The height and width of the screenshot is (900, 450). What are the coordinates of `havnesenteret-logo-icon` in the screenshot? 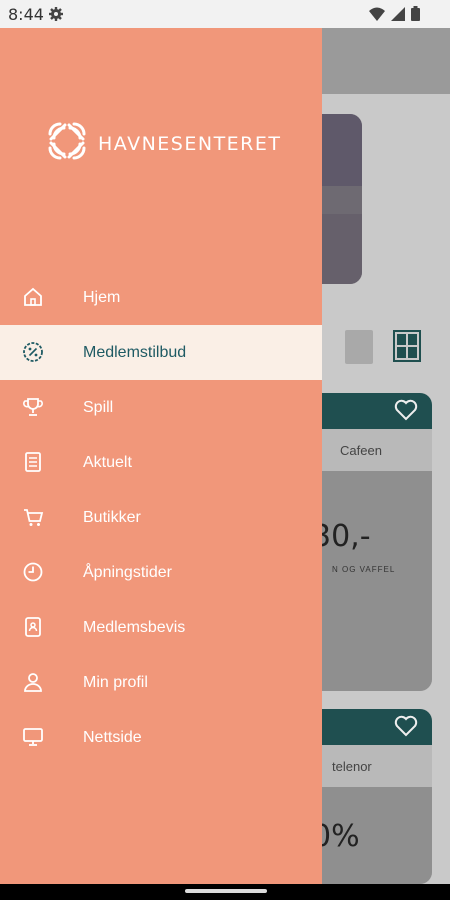 It's located at (67, 143).